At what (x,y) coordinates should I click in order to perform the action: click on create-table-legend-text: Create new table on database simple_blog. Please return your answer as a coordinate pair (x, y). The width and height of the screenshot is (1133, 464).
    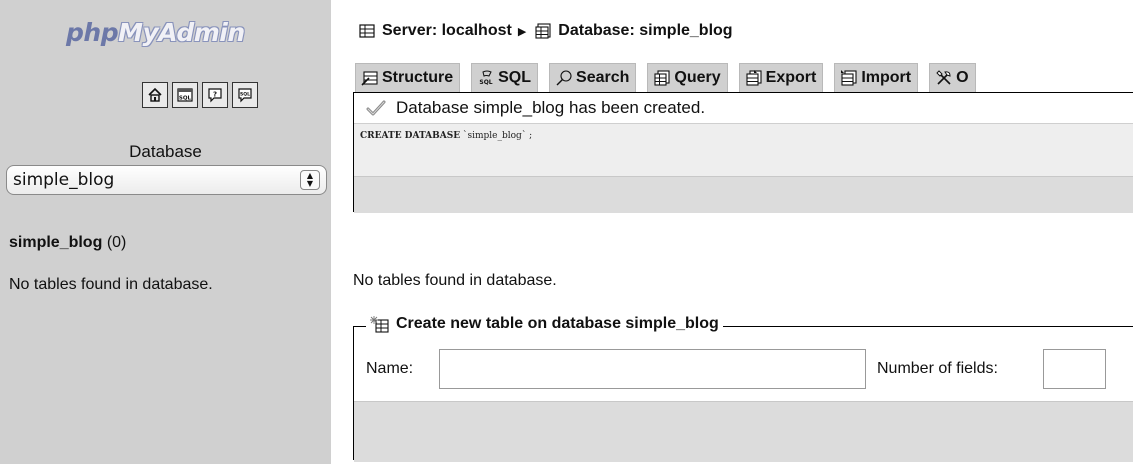
    Looking at the image, I should click on (557, 323).